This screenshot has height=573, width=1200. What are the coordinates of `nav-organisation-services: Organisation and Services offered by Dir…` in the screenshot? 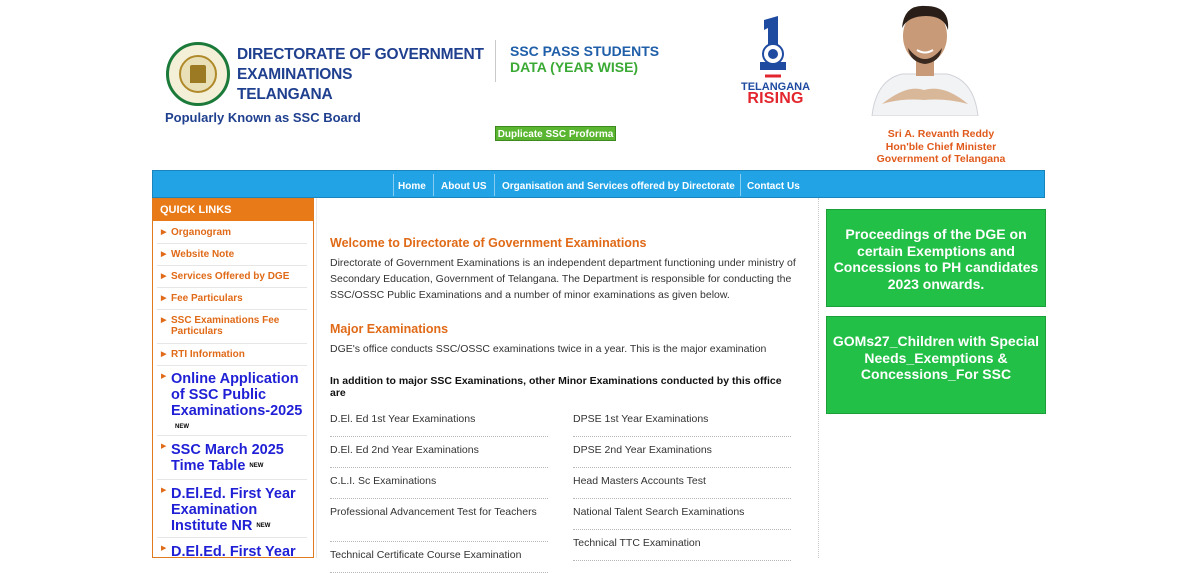 It's located at (618, 184).